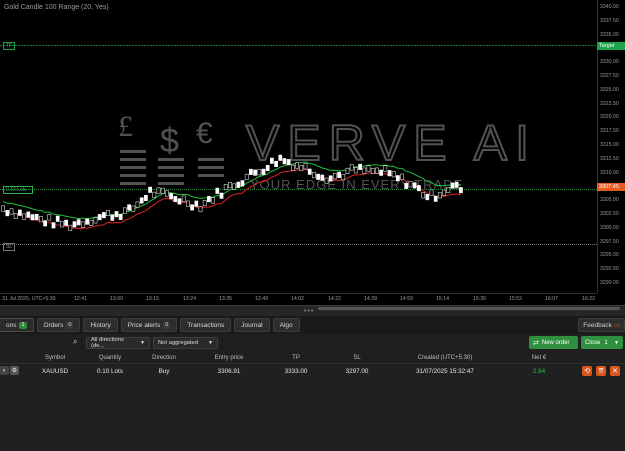  I want to click on col-created: Created (UTC+5:30), so click(445, 358).